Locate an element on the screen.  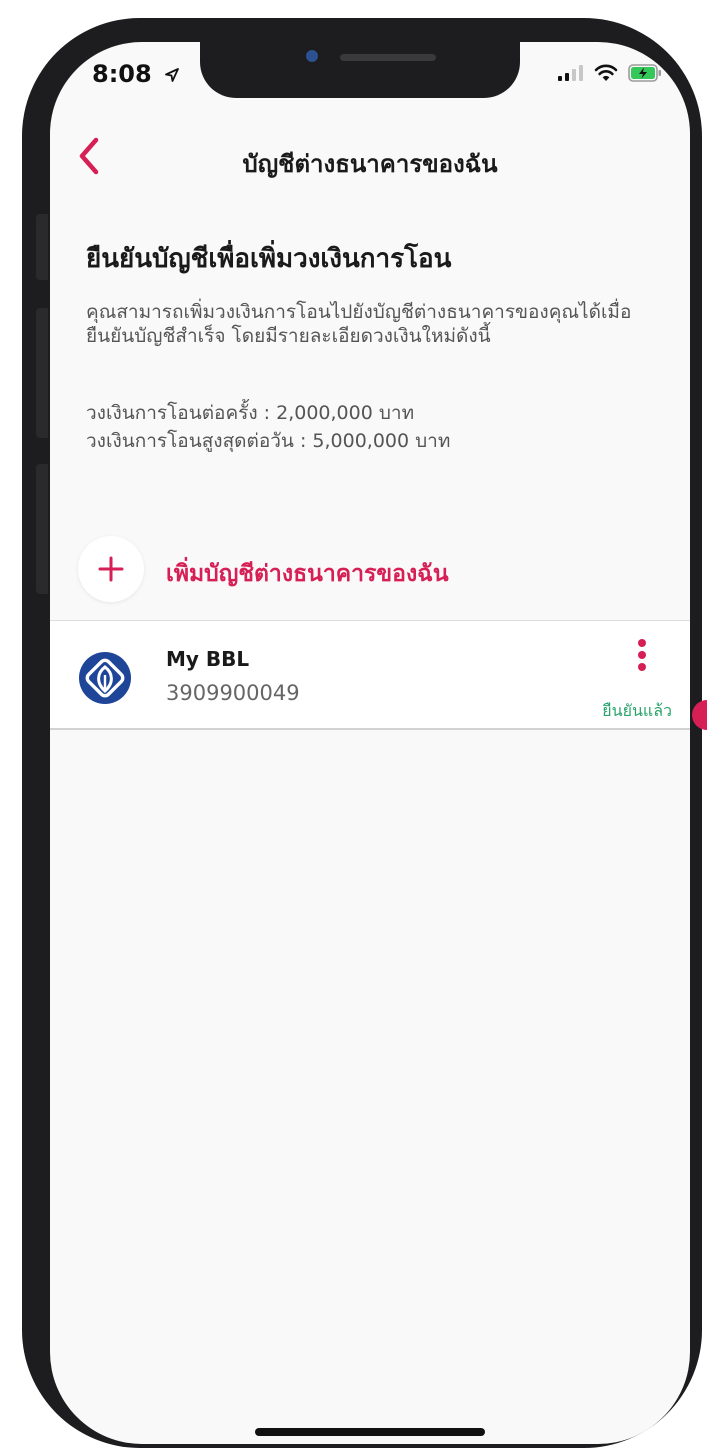
verified-status: ยืนยันแล้ว is located at coordinates (637, 710).